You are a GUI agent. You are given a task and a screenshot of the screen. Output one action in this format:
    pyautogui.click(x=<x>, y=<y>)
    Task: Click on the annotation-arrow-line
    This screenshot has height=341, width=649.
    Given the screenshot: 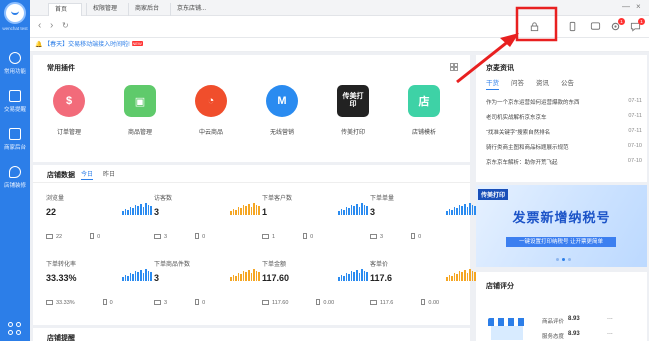 What is the action you would take?
    pyautogui.click(x=483, y=61)
    